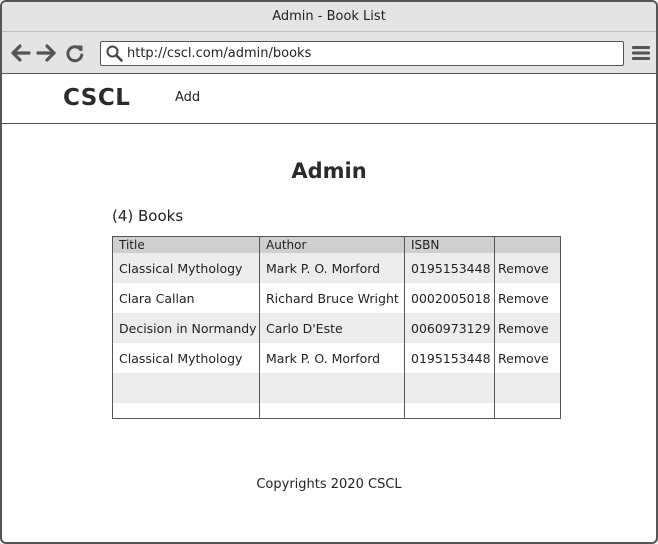  I want to click on reload-icon, so click(75, 54).